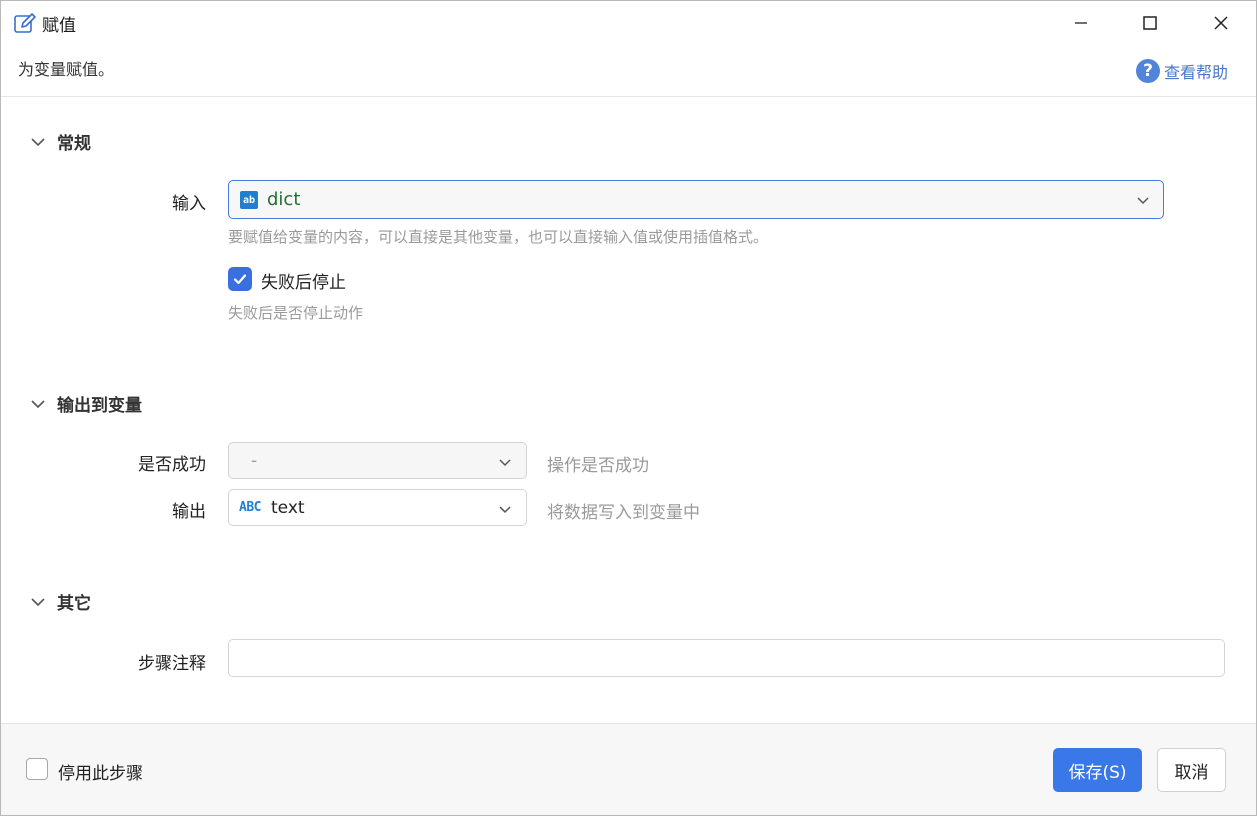 The width and height of the screenshot is (1257, 816). What do you see at coordinates (250, 507) in the screenshot?
I see `text-type-icon: ABC` at bounding box center [250, 507].